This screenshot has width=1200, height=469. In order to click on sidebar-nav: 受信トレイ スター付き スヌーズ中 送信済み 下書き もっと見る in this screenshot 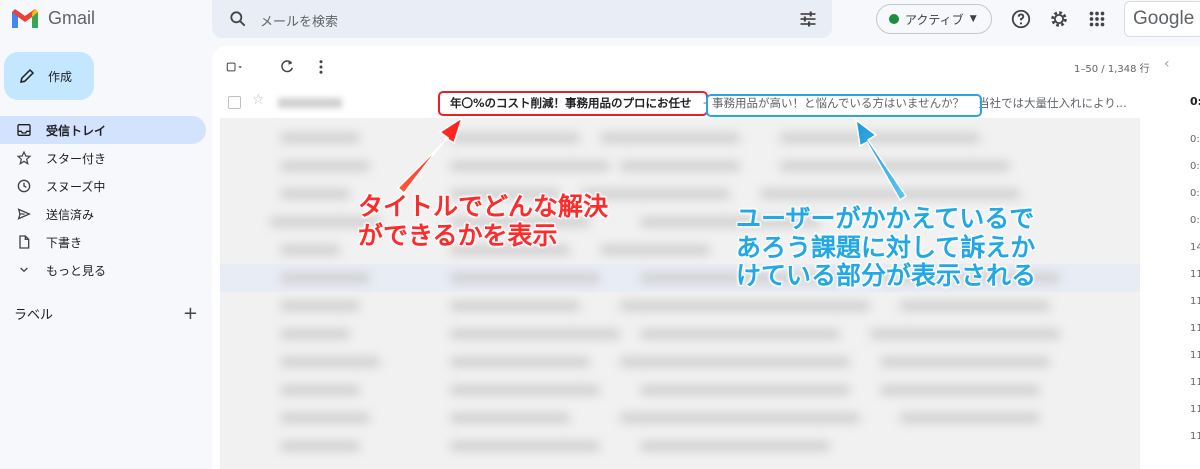, I will do `click(103, 200)`.